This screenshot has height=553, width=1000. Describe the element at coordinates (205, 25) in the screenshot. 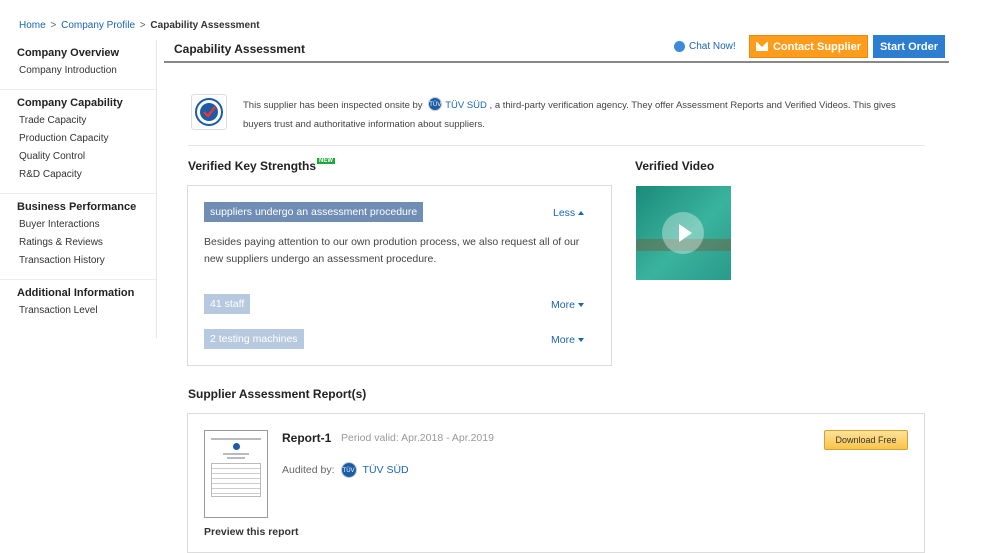

I see `breadcrumb-current: Capability Assessment` at that location.